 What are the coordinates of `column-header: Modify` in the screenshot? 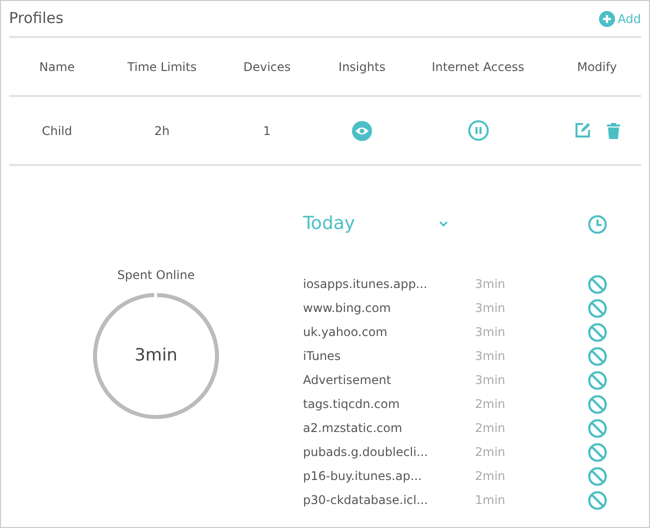 It's located at (597, 67).